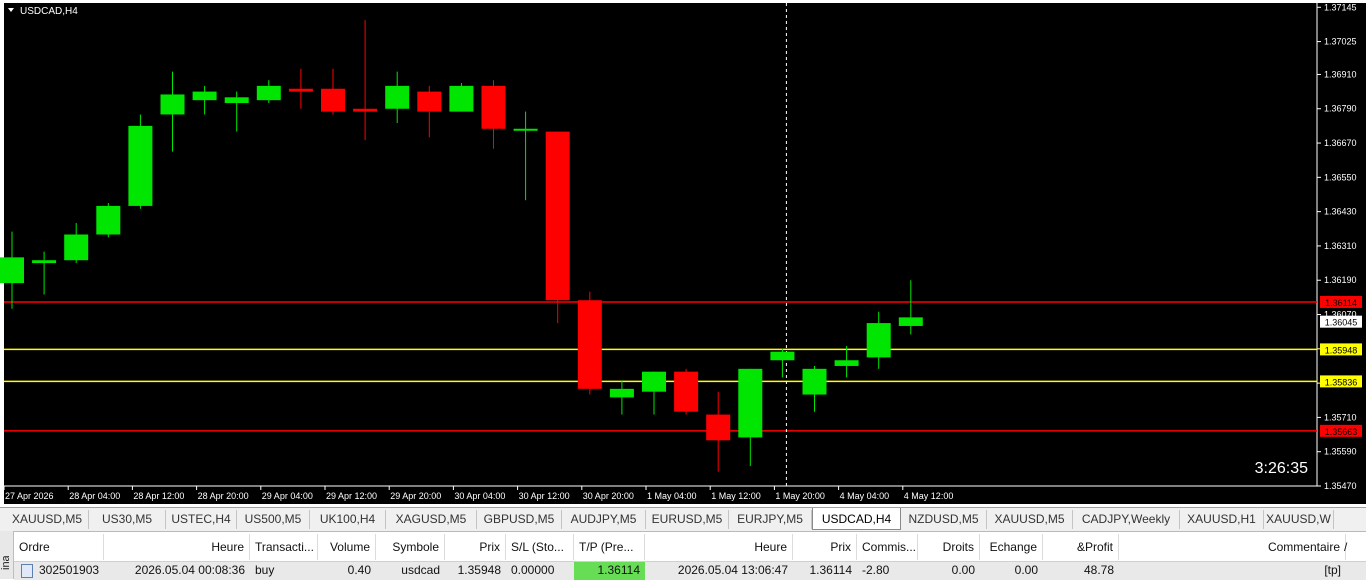 This screenshot has height=580, width=1366. I want to click on tab-eurjpy-m5: EURJPY,M5, so click(770, 519).